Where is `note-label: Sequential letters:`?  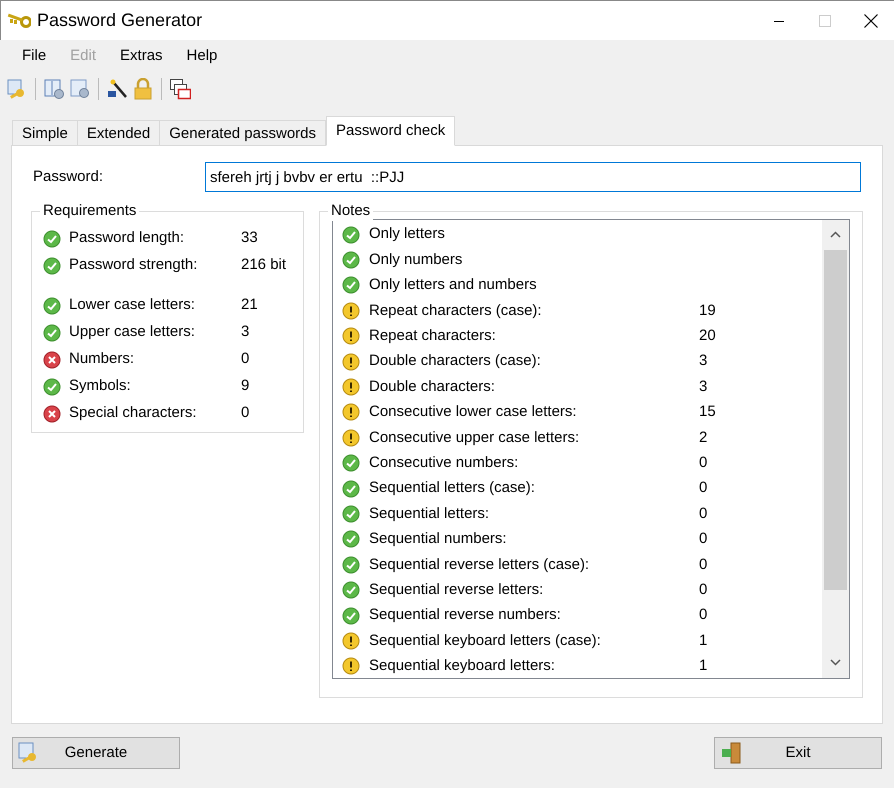
note-label: Sequential letters: is located at coordinates (429, 514).